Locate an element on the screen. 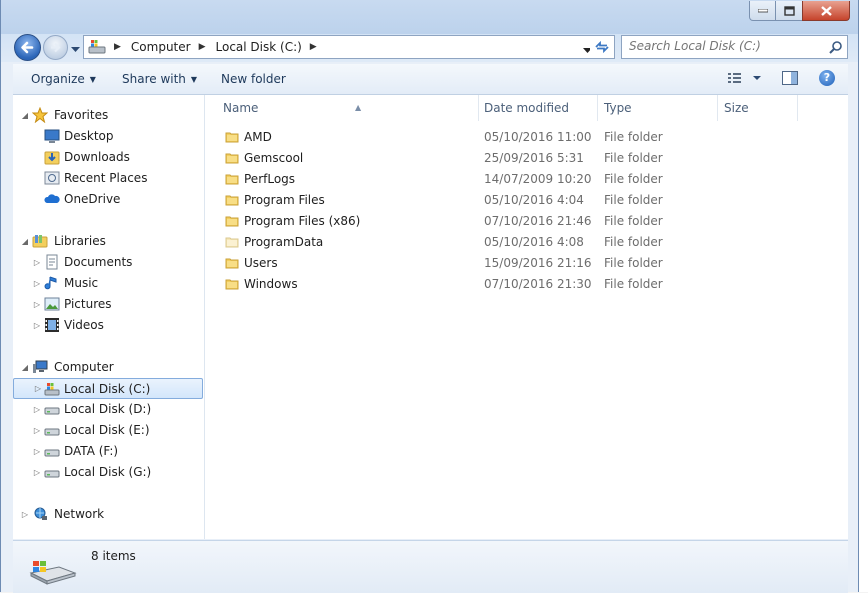 Image resolution: width=868 pixels, height=593 pixels. nav-downloads: Downloads is located at coordinates (108, 157).